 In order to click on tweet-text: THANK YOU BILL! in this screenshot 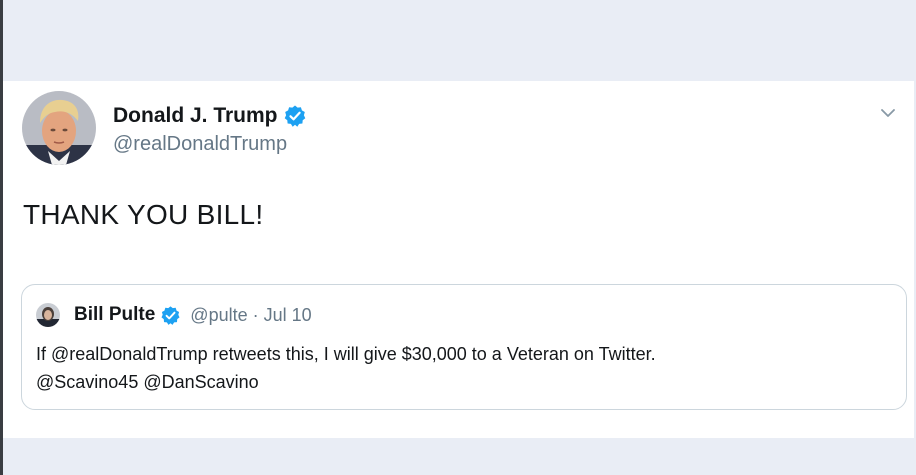, I will do `click(143, 214)`.